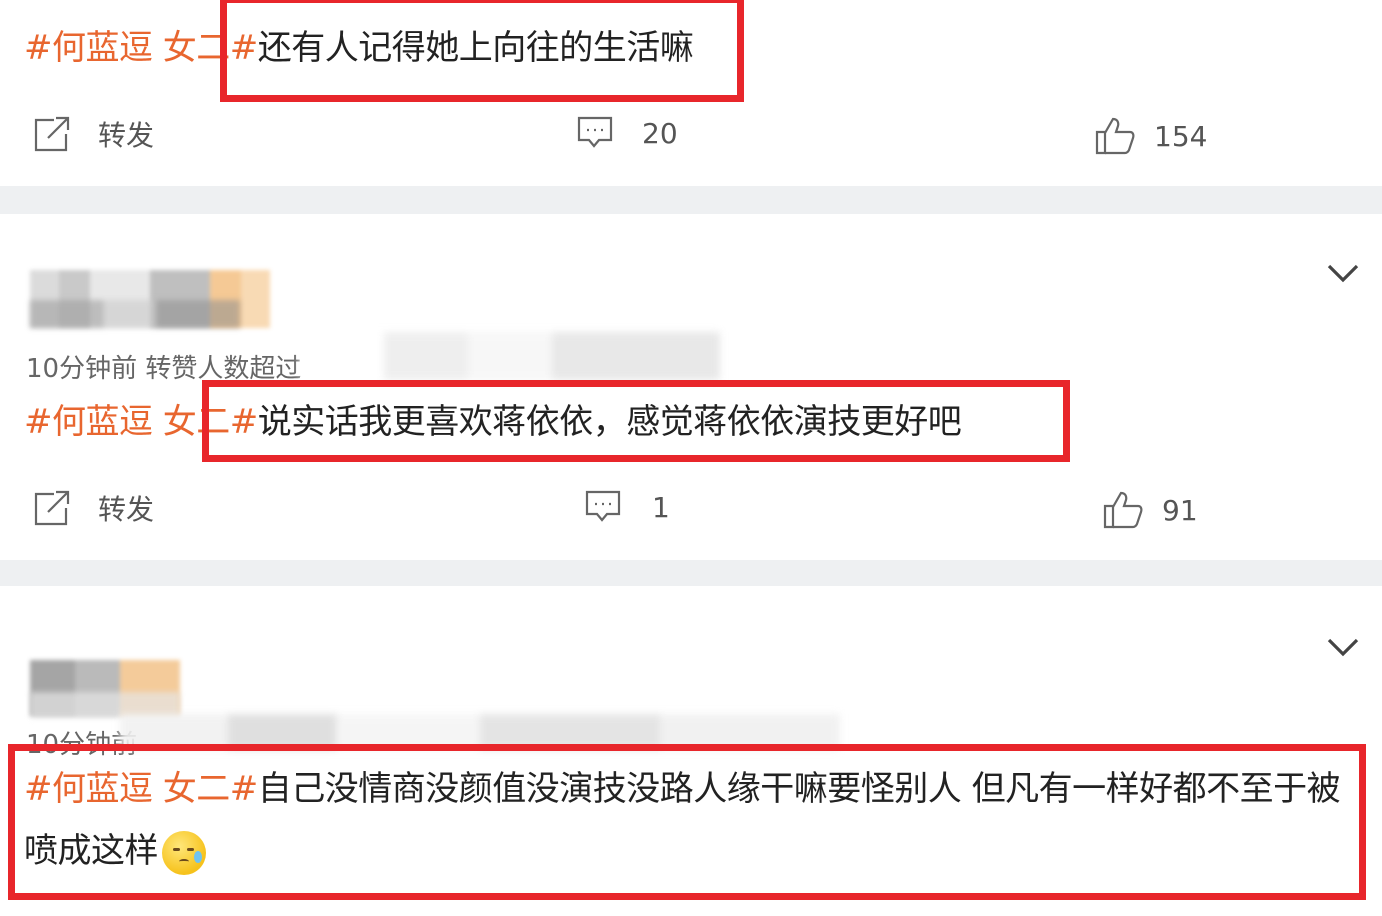 This screenshot has height=916, width=1382. Describe the element at coordinates (1181, 136) in the screenshot. I see `like-count: 154` at that location.